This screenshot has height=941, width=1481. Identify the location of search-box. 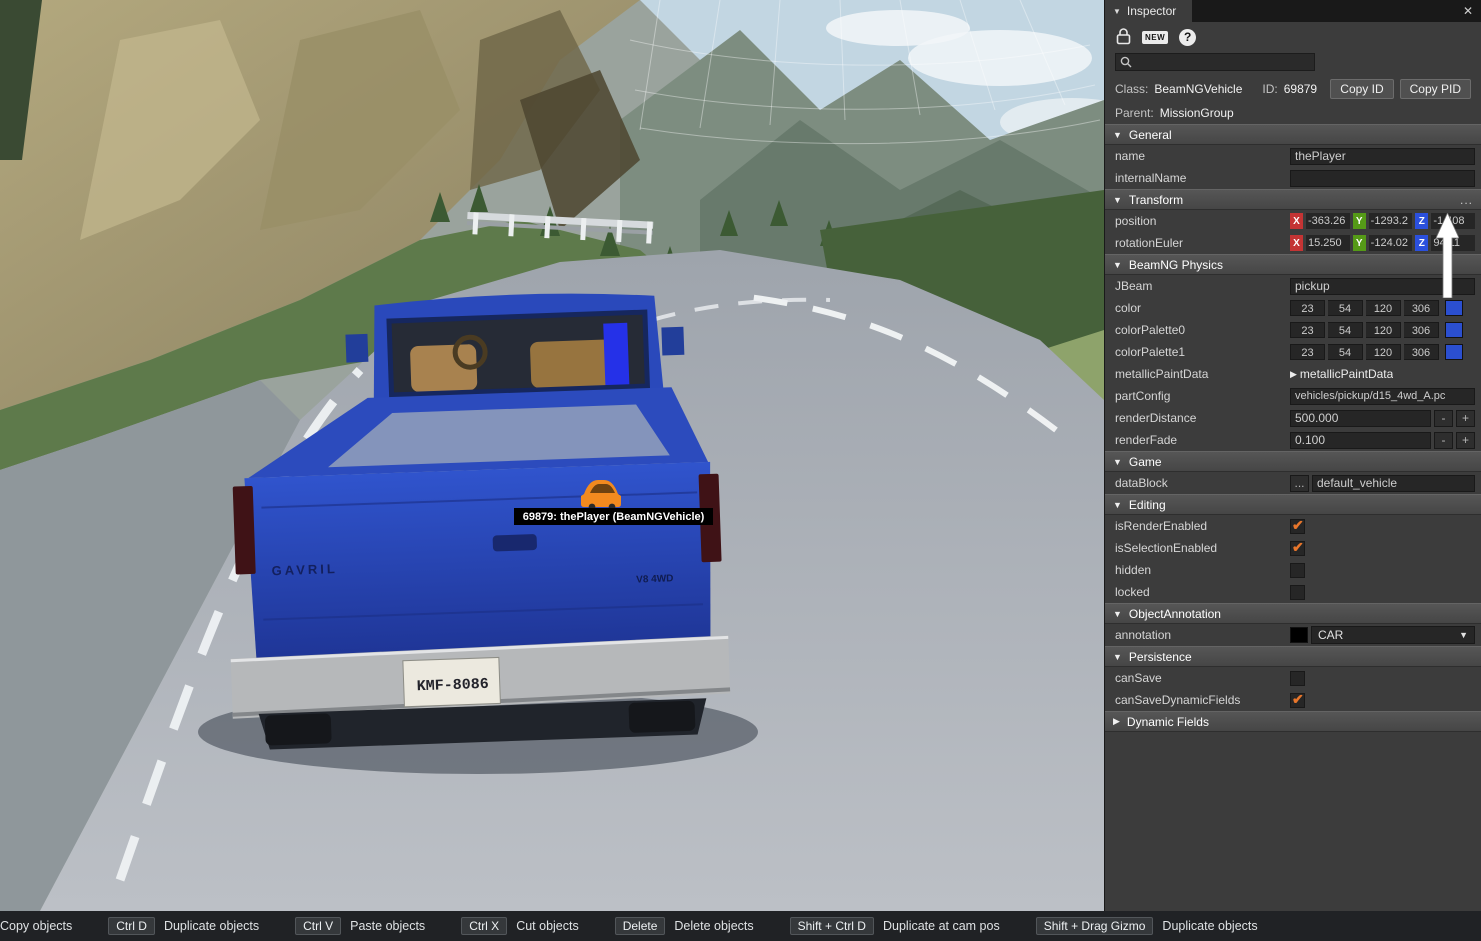
(1215, 62).